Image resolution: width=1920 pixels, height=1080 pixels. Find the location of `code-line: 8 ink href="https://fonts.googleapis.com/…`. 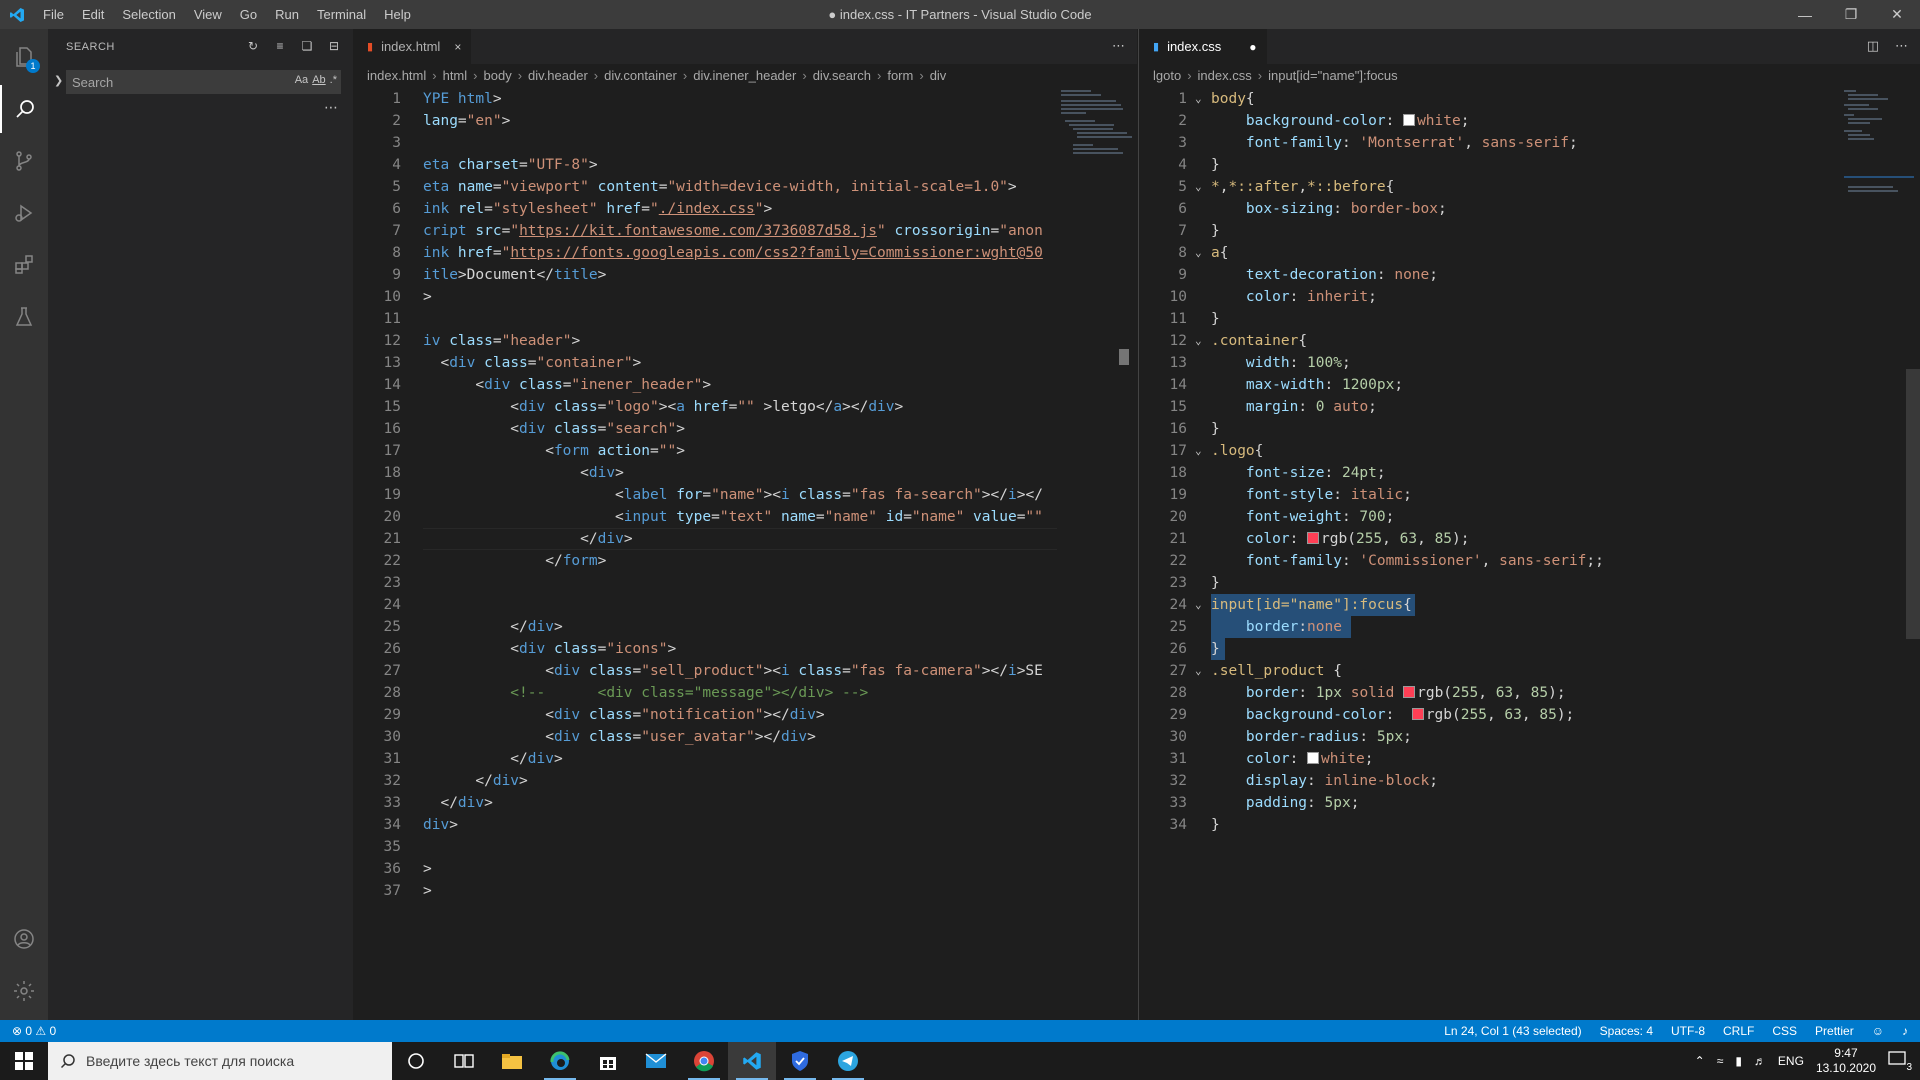

code-line: 8 ink href="https://fonts.googleapis.com/… is located at coordinates (745, 253).